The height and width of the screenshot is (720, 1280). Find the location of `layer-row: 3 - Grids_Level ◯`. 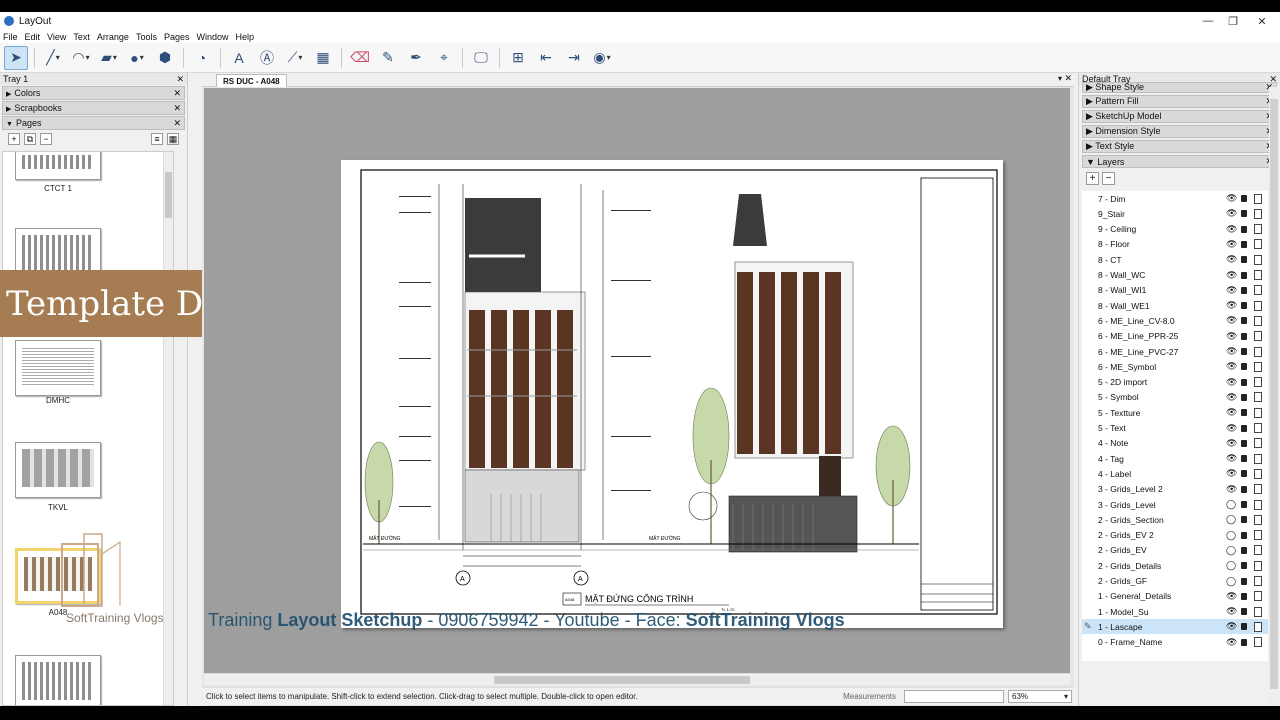

layer-row: 3 - Grids_Level ◯ is located at coordinates (1175, 504).